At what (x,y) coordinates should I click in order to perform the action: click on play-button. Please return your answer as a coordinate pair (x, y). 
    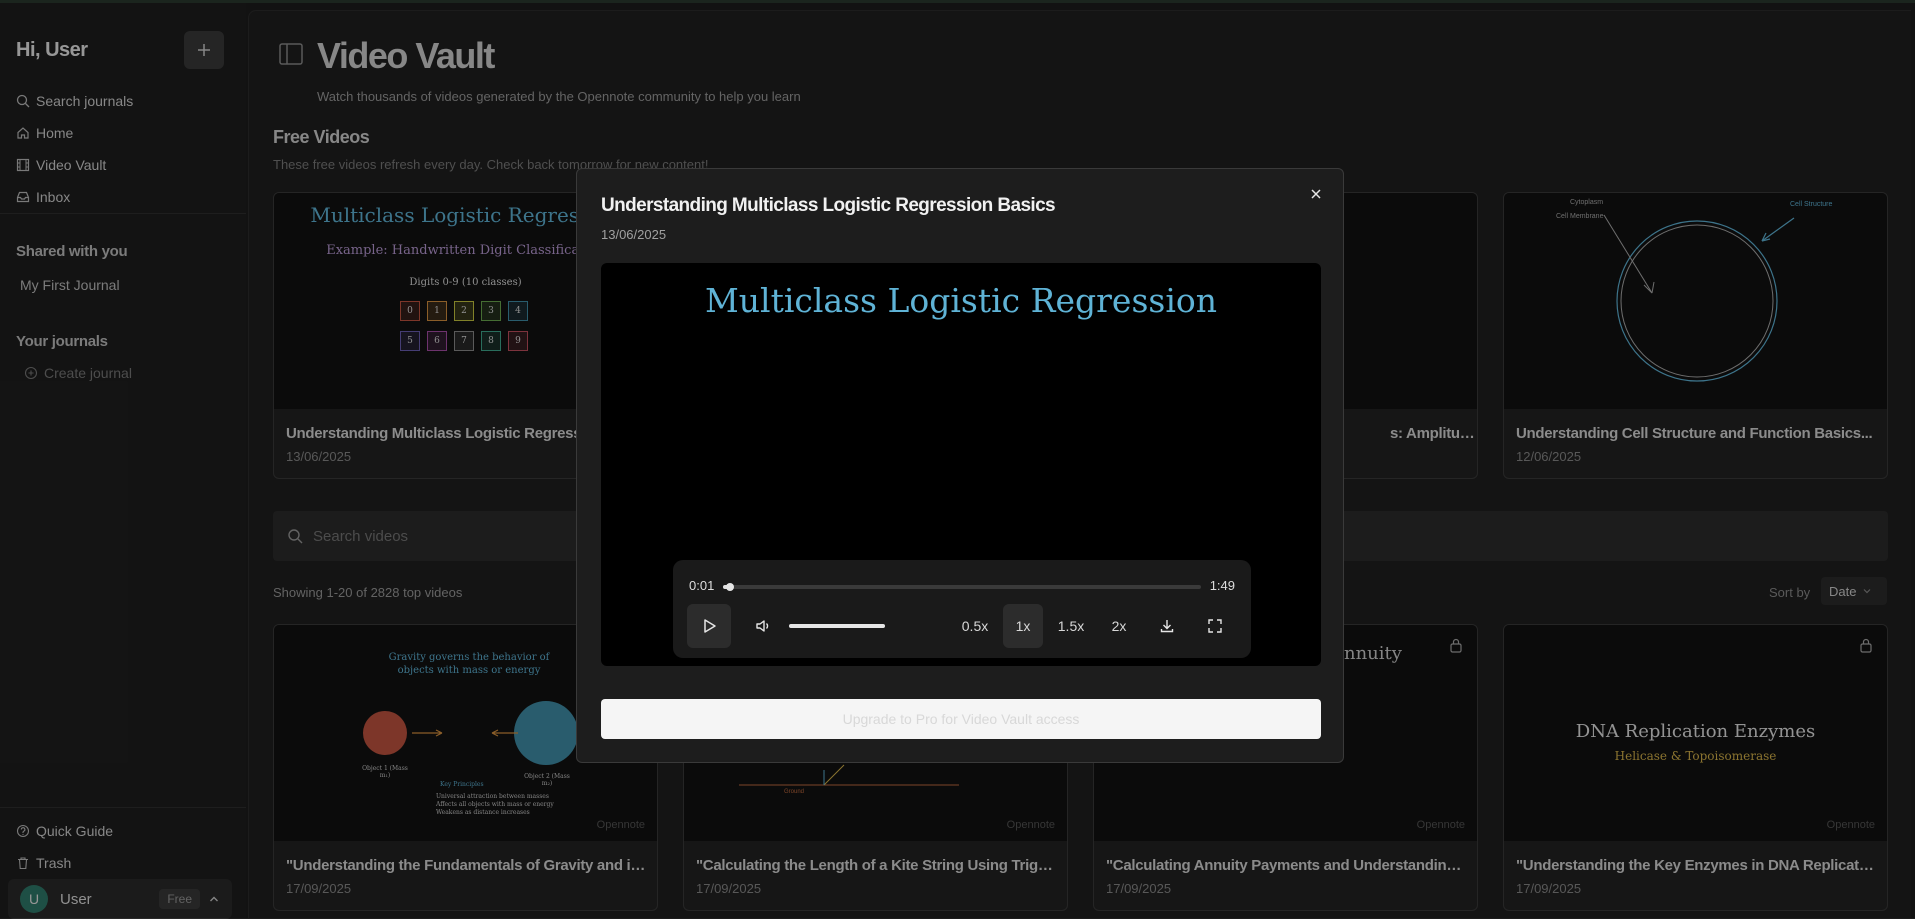
    Looking at the image, I should click on (709, 626).